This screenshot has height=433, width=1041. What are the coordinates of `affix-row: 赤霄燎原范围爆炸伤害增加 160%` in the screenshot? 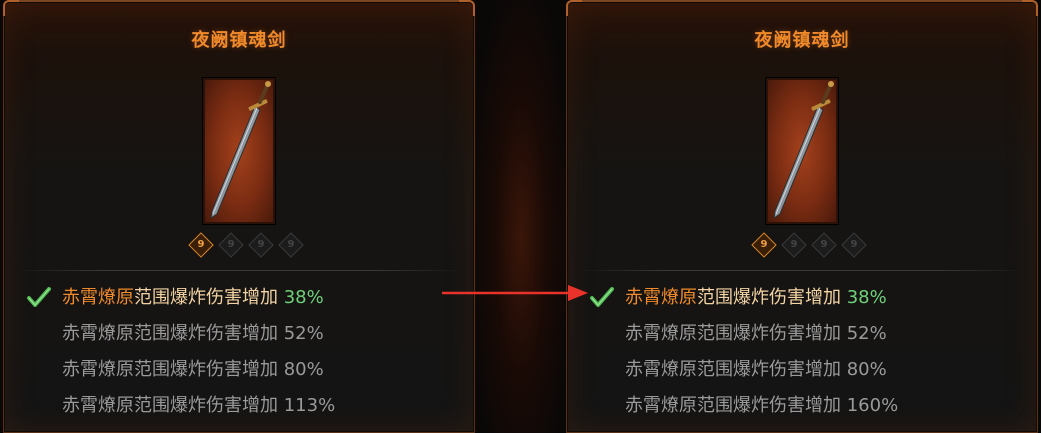 It's located at (807, 409).